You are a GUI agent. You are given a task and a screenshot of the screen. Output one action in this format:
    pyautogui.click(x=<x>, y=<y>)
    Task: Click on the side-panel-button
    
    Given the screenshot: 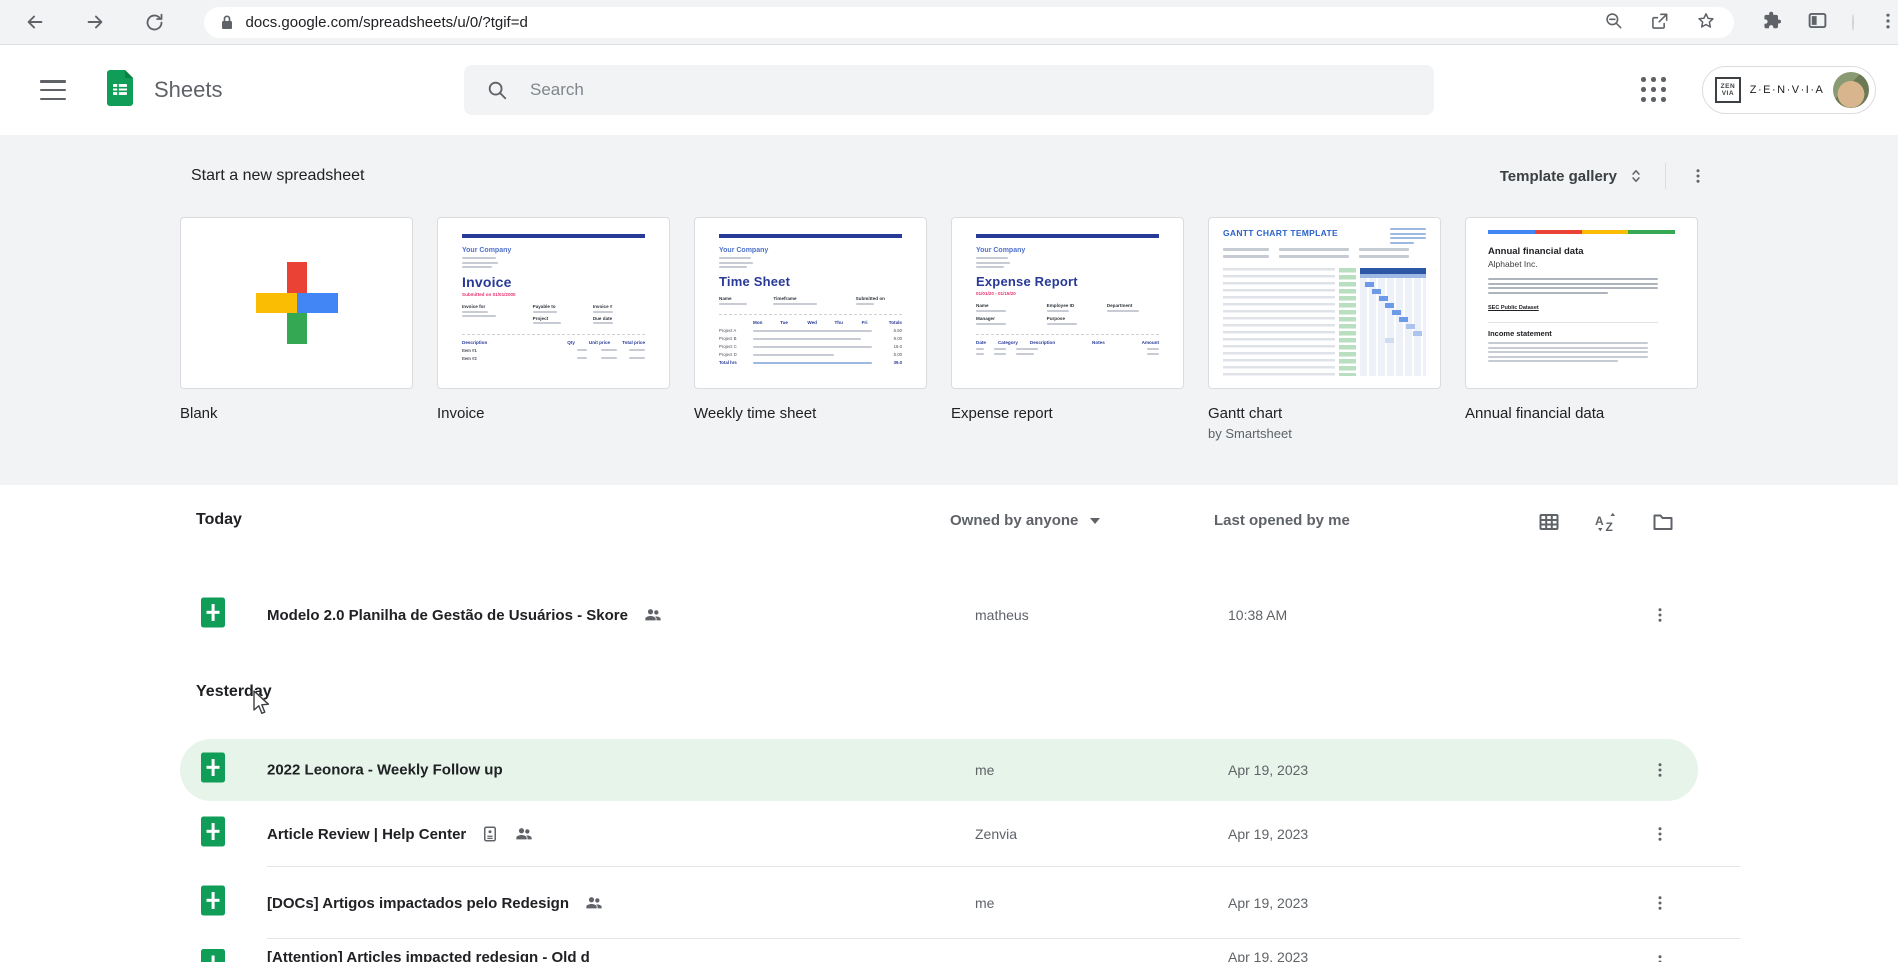 What is the action you would take?
    pyautogui.click(x=1817, y=22)
    